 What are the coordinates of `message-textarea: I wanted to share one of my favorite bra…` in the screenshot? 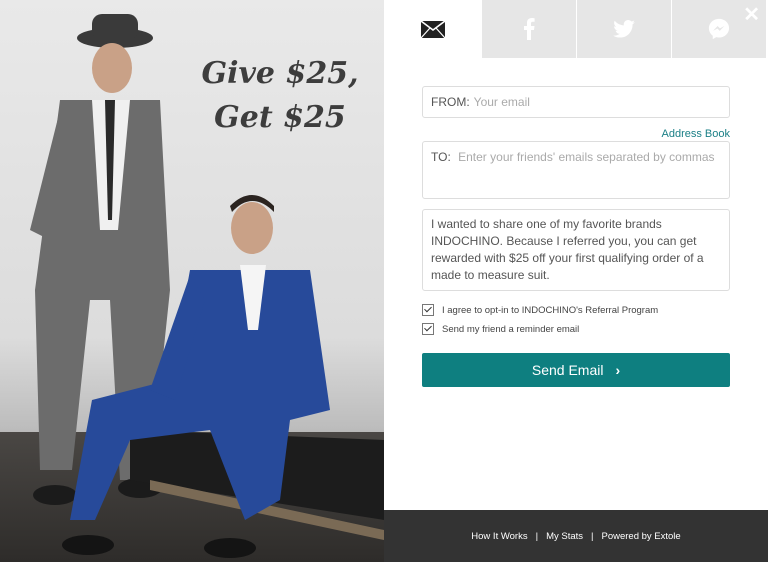 It's located at (576, 250).